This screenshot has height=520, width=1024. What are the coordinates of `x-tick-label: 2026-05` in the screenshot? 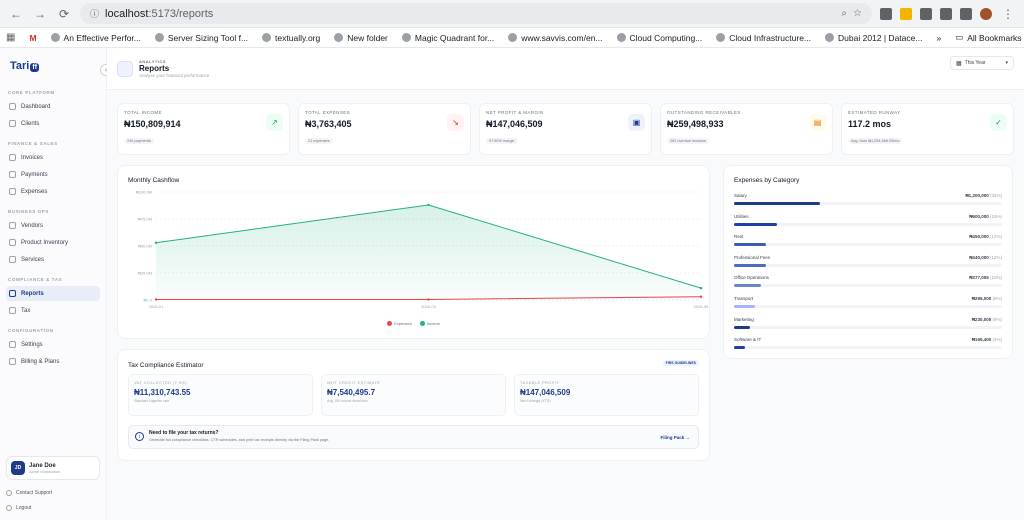 It's located at (701, 306).